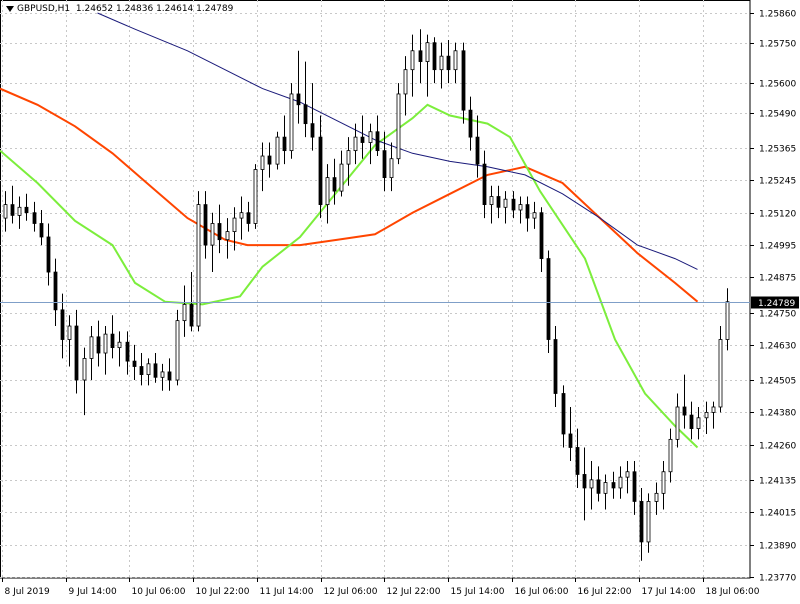  Describe the element at coordinates (733, 592) in the screenshot. I see `x-tick-label: 18 Jul 06:00` at that location.